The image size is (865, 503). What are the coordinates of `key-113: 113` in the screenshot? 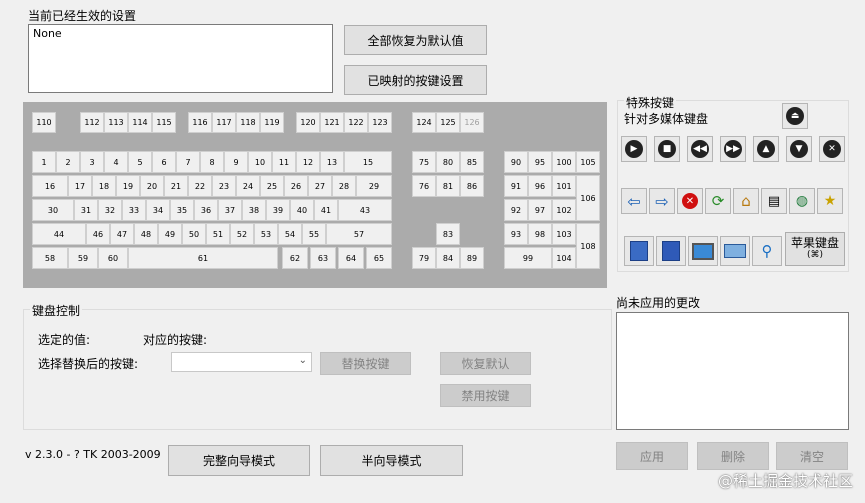 It's located at (116, 122).